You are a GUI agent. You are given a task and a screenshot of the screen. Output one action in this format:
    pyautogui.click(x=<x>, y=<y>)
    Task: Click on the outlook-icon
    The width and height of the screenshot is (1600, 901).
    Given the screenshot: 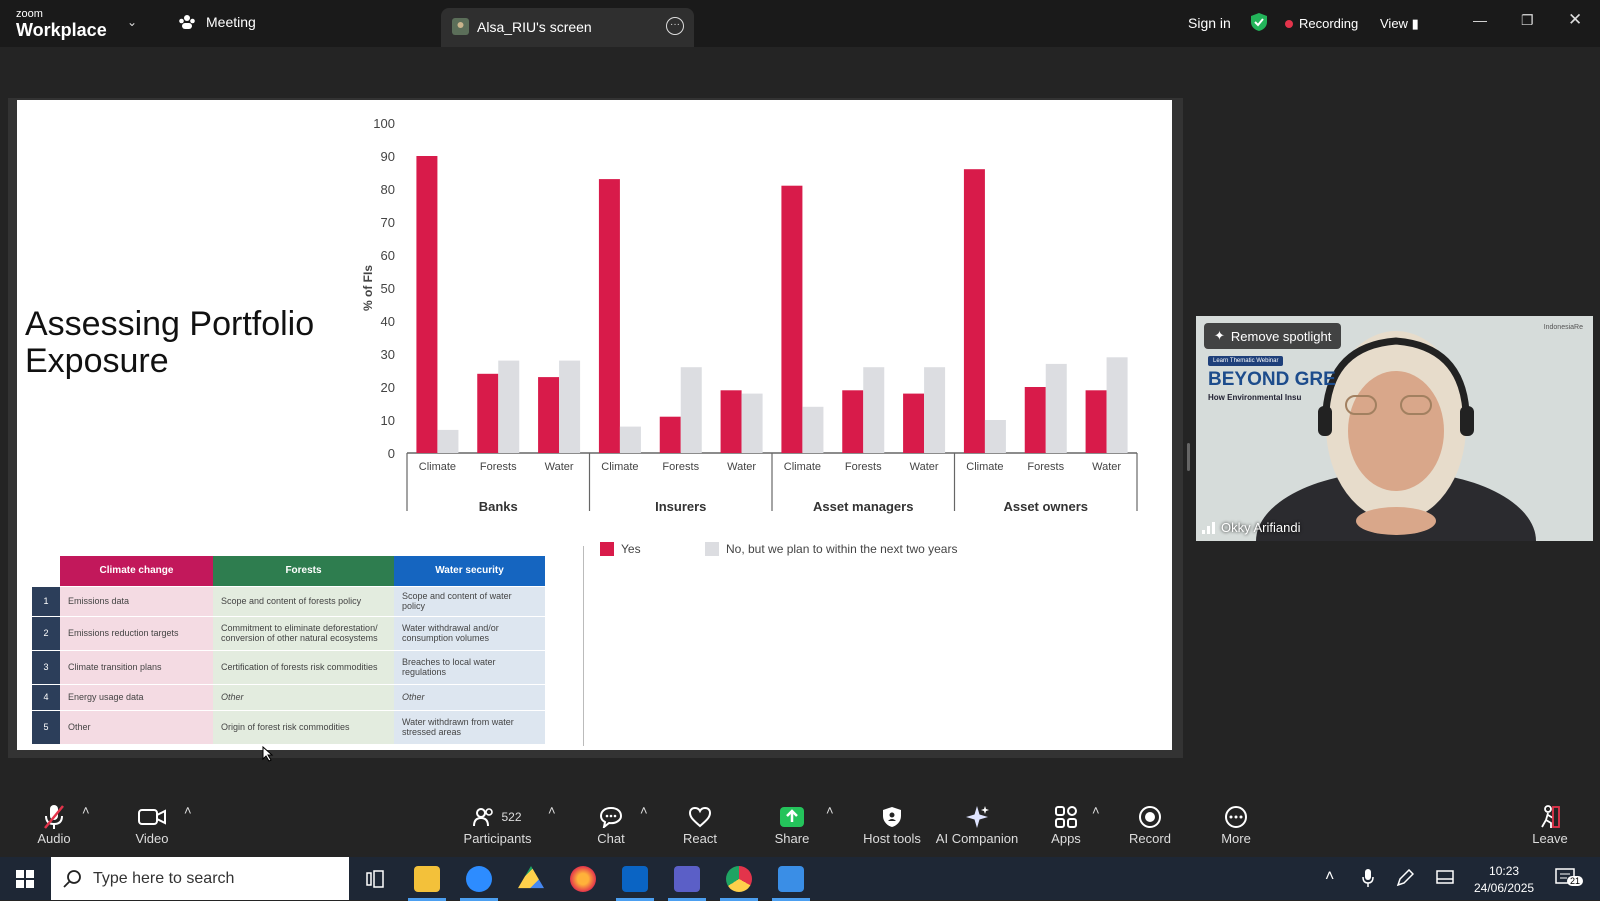 What is the action you would take?
    pyautogui.click(x=635, y=883)
    